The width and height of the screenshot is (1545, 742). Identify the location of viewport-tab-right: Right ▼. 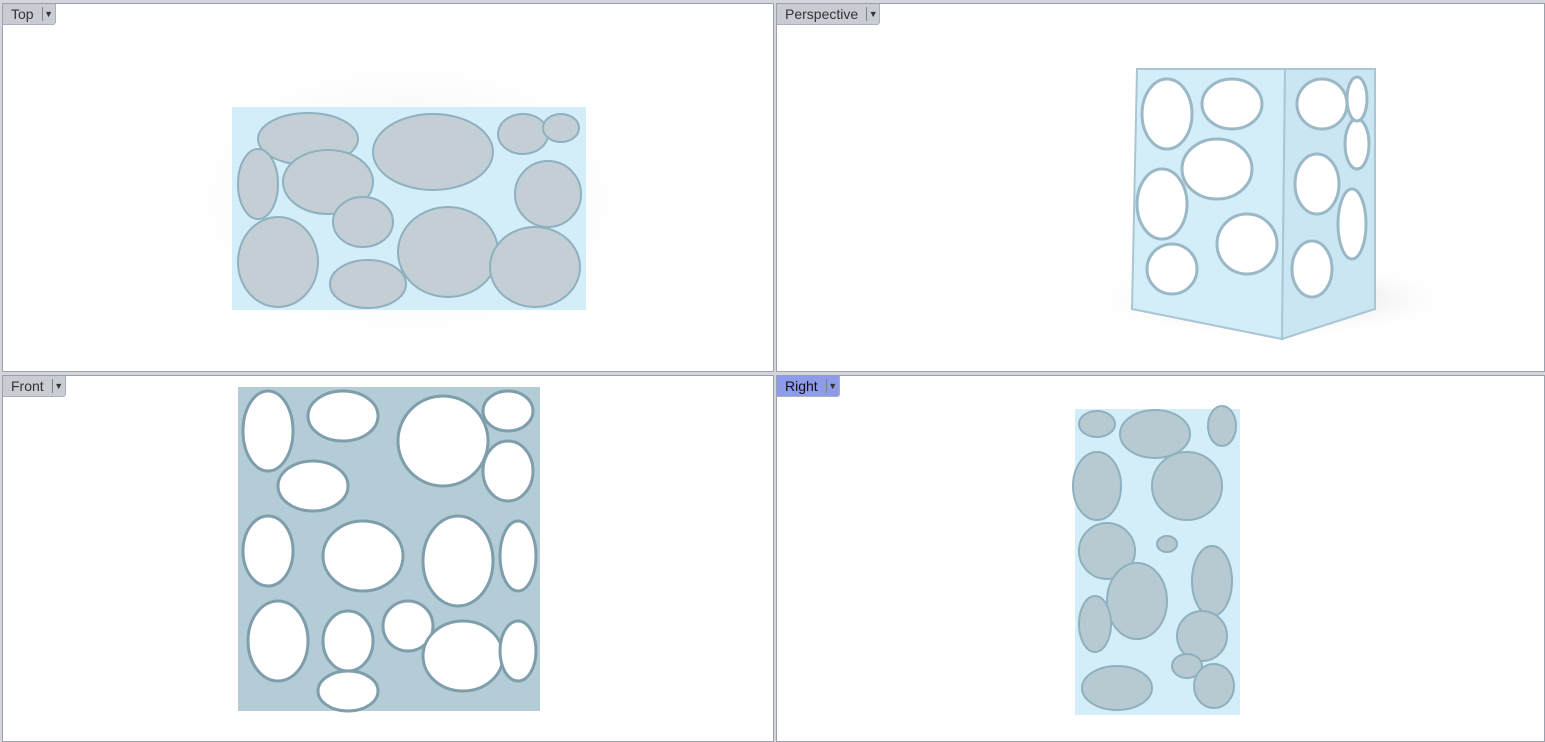
(808, 386).